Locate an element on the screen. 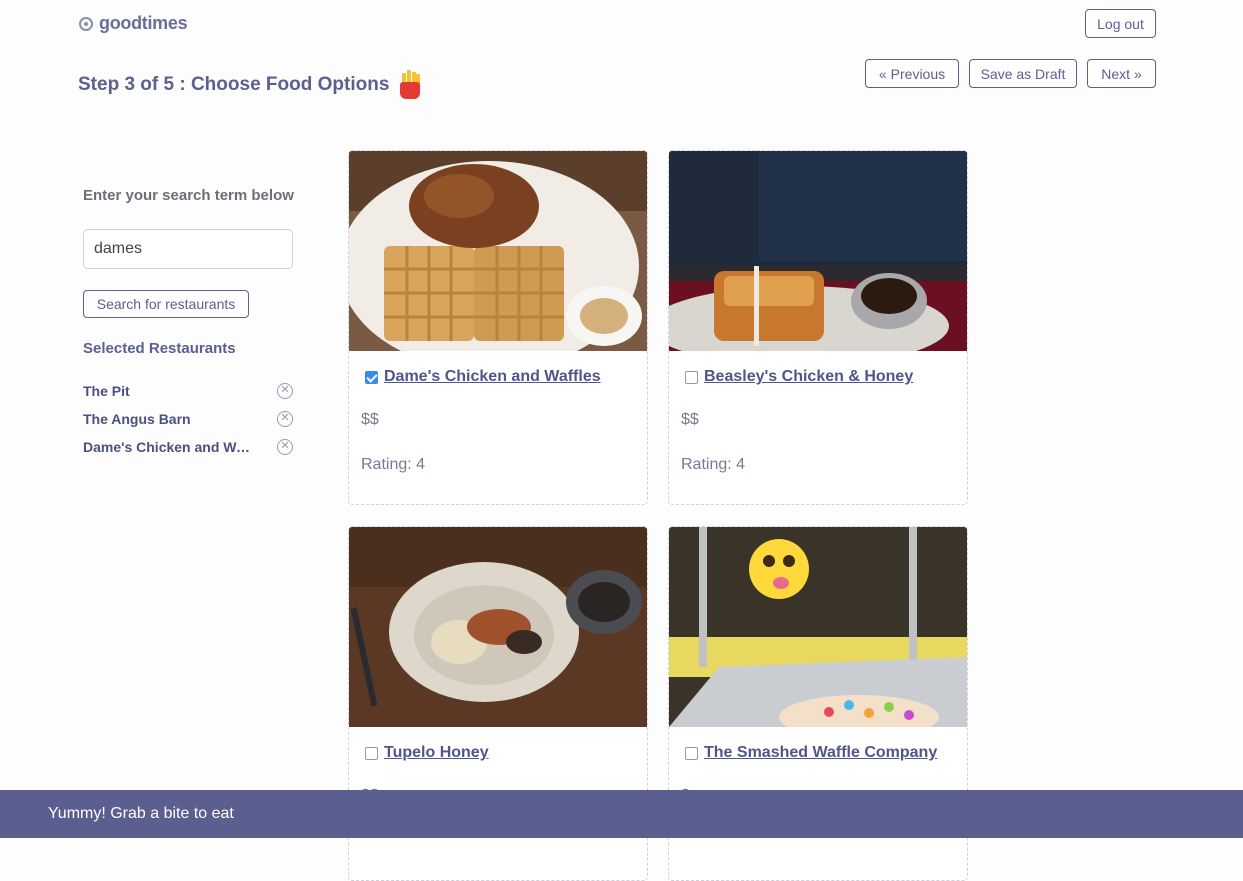  restaurant-card: Beasley's Chicken & Honey $$ Rating: 4 is located at coordinates (818, 327).